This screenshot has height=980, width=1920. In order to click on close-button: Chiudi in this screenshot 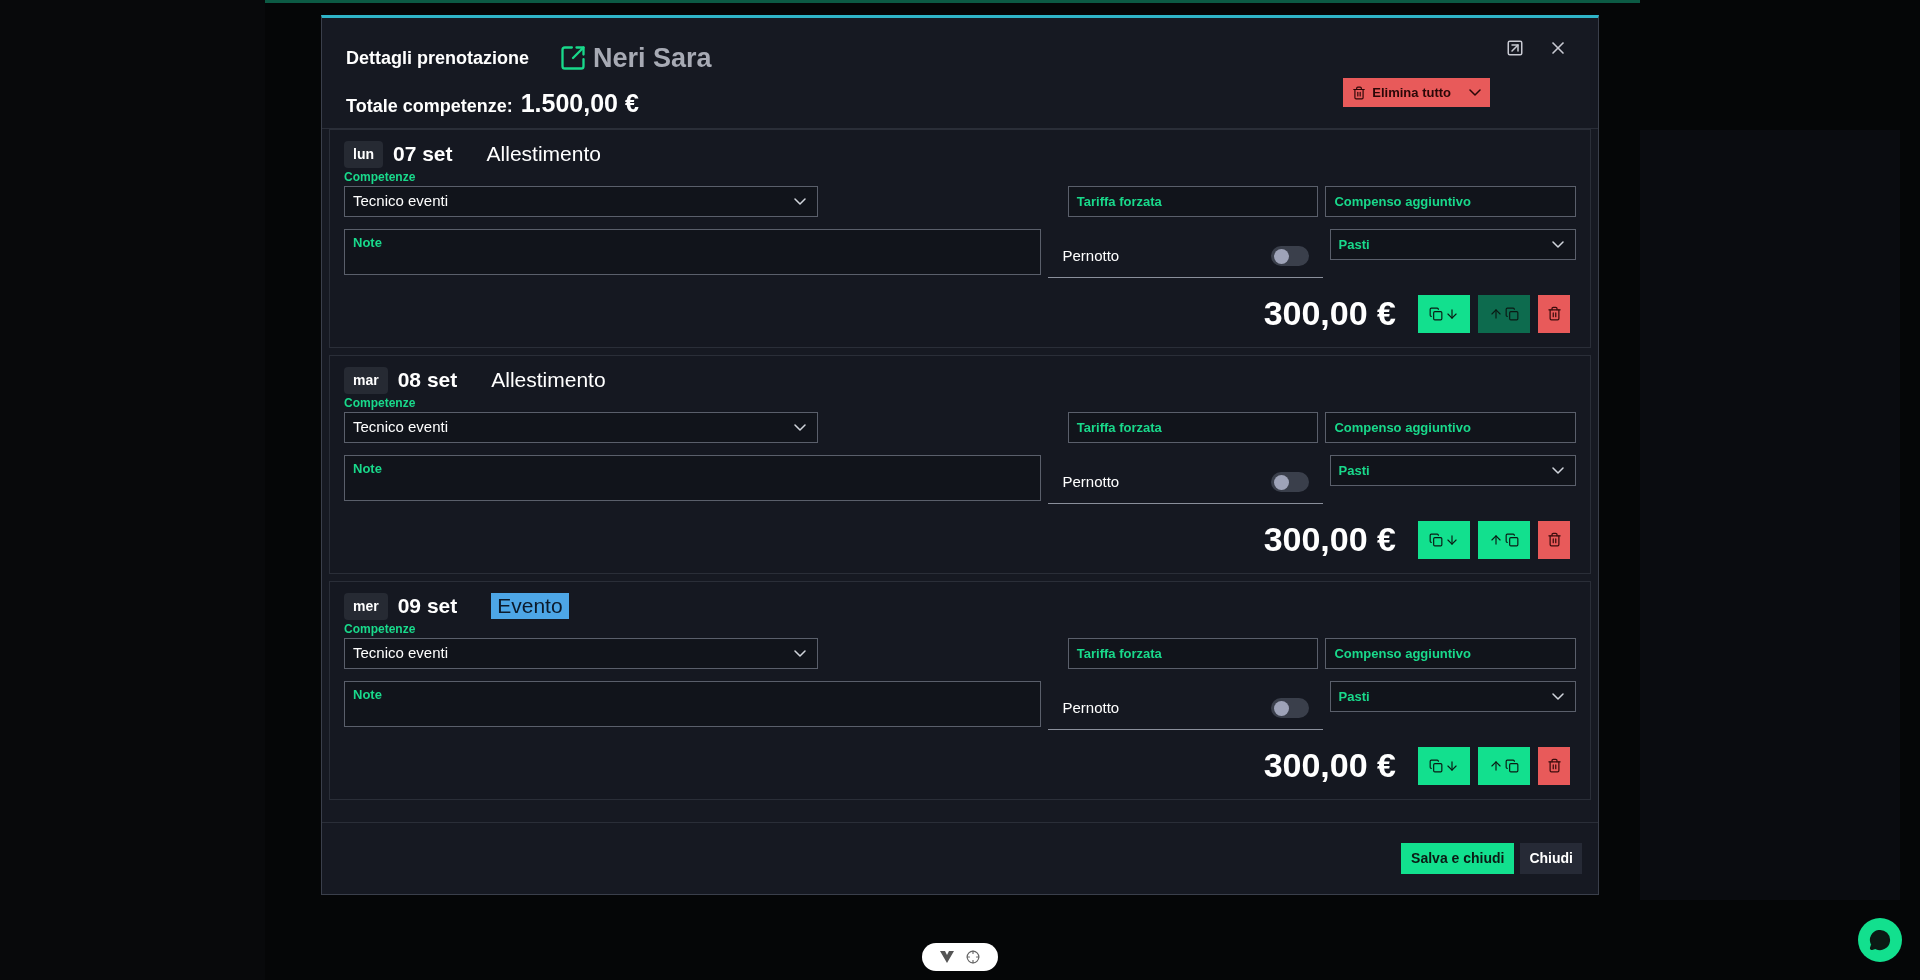, I will do `click(1551, 858)`.